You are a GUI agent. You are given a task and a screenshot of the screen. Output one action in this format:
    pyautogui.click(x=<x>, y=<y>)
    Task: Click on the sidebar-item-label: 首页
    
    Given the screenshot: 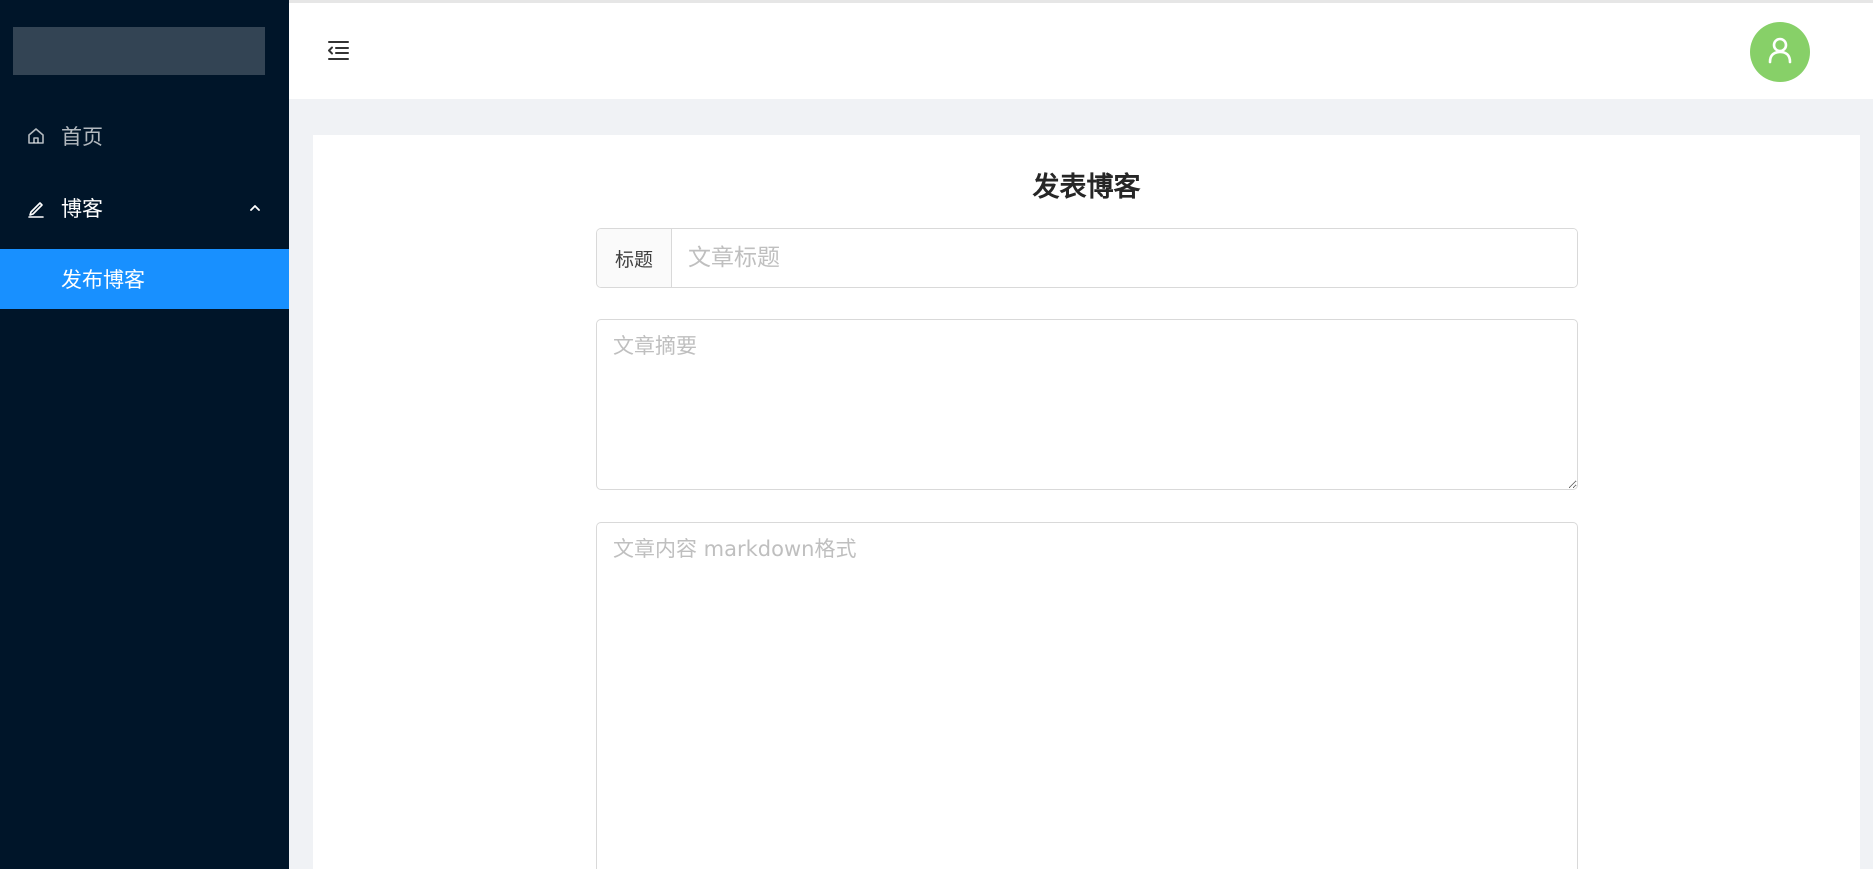 What is the action you would take?
    pyautogui.click(x=82, y=137)
    